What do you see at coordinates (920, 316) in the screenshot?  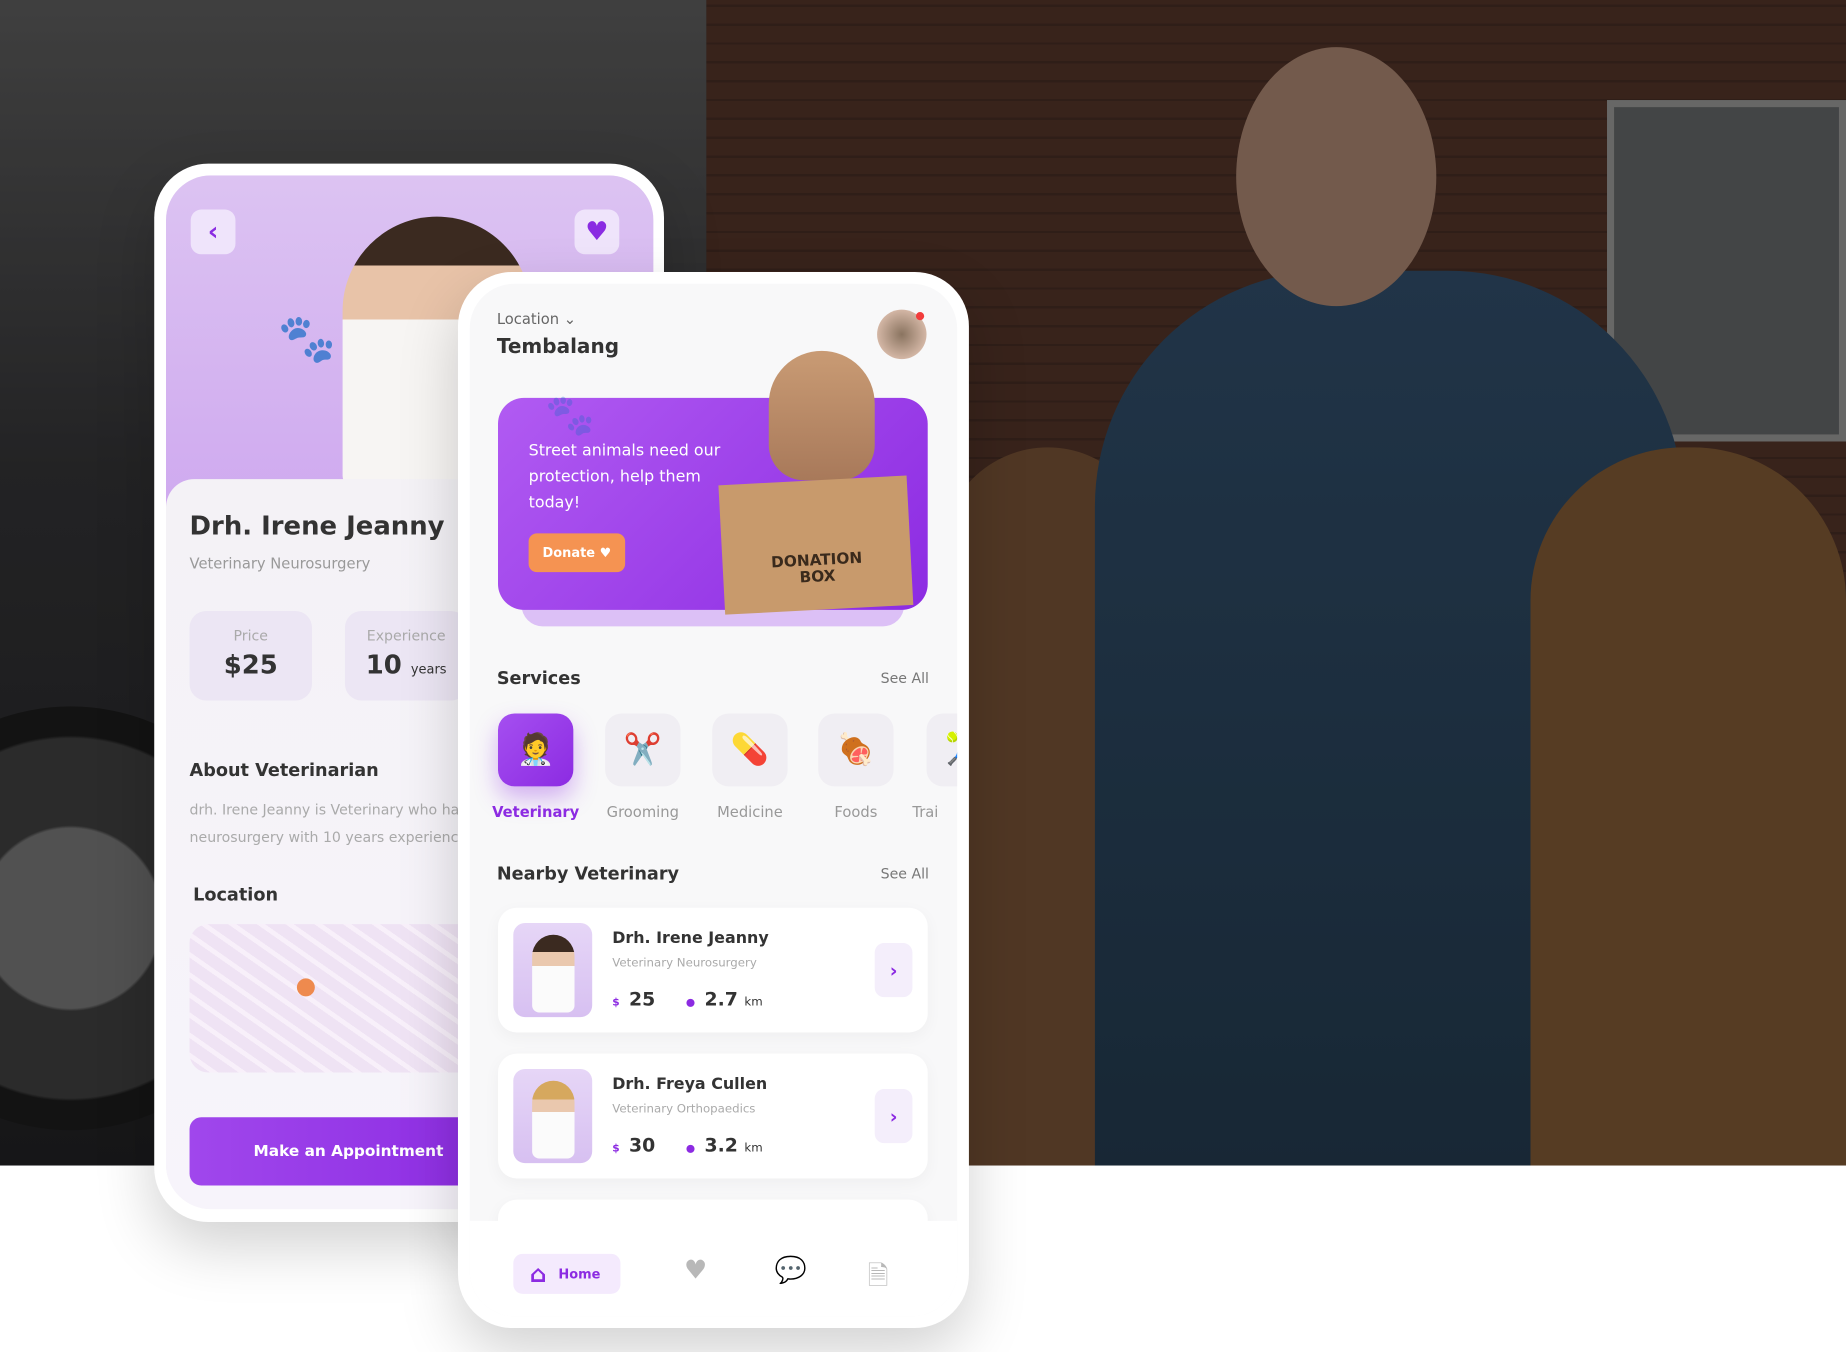 I see `notification-dot` at bounding box center [920, 316].